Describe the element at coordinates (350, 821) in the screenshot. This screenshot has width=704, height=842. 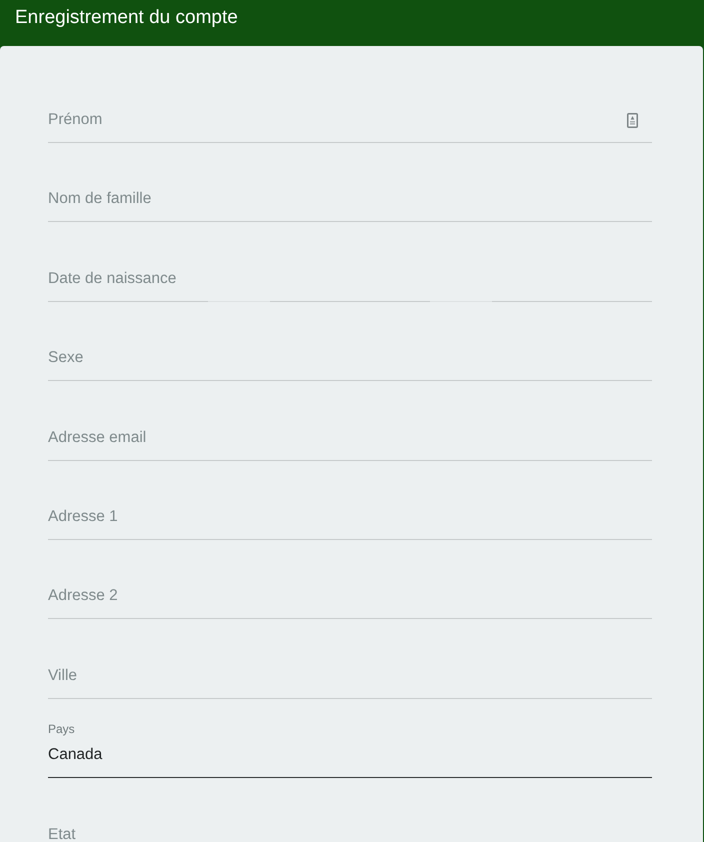
I see `text-field: Etat` at that location.